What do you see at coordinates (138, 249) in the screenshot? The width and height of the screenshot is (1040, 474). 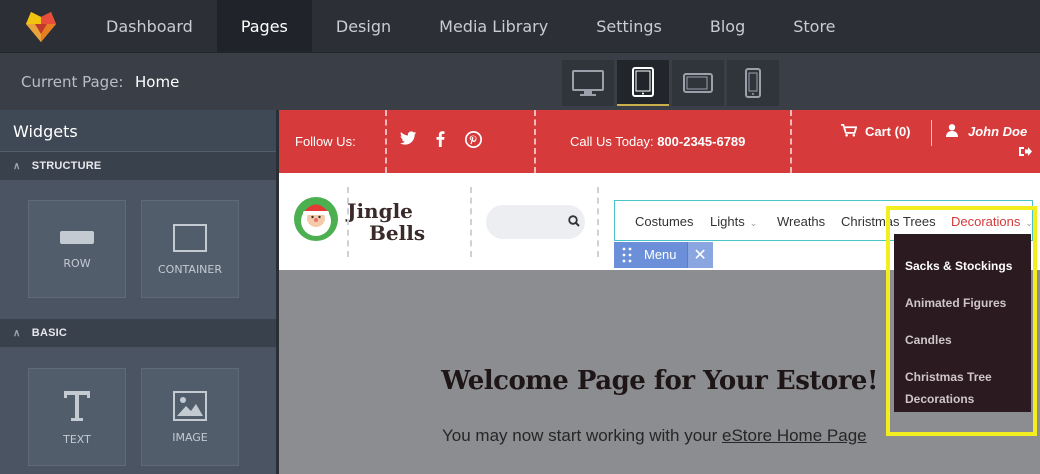 I see `structure-widgets: ROW CONTAINER` at bounding box center [138, 249].